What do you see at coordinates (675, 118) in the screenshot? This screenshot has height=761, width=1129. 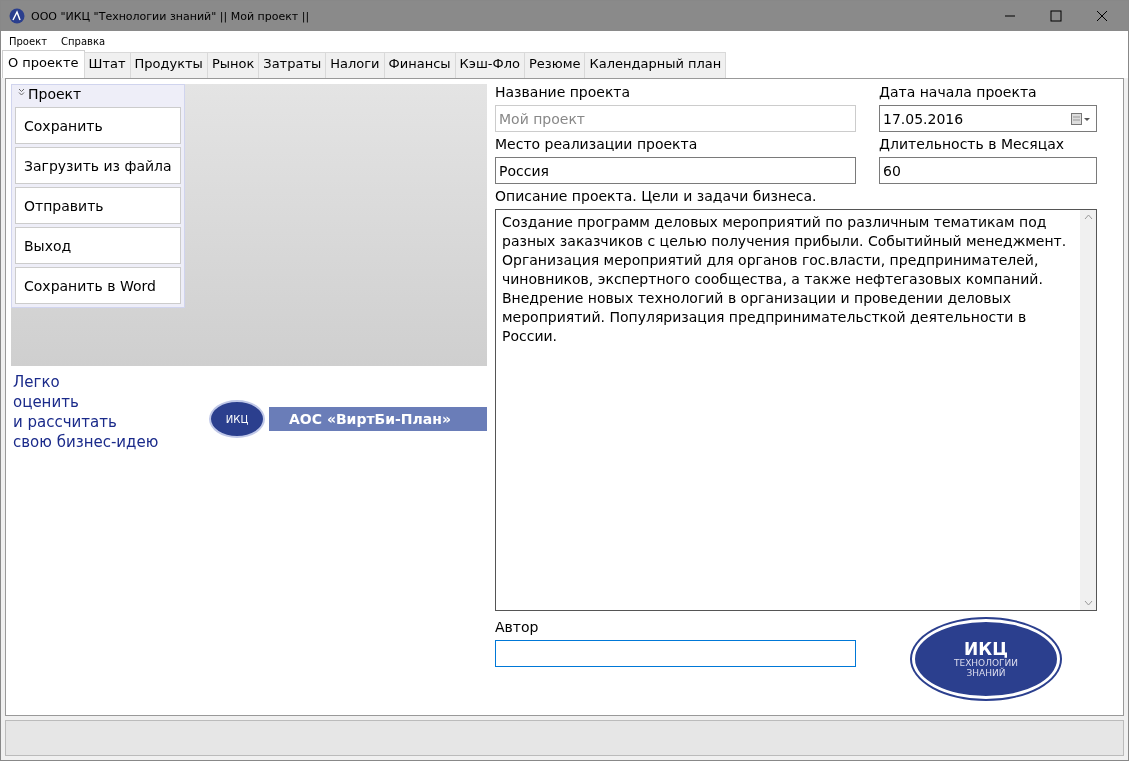 I see `project-name-field: Мой проект` at bounding box center [675, 118].